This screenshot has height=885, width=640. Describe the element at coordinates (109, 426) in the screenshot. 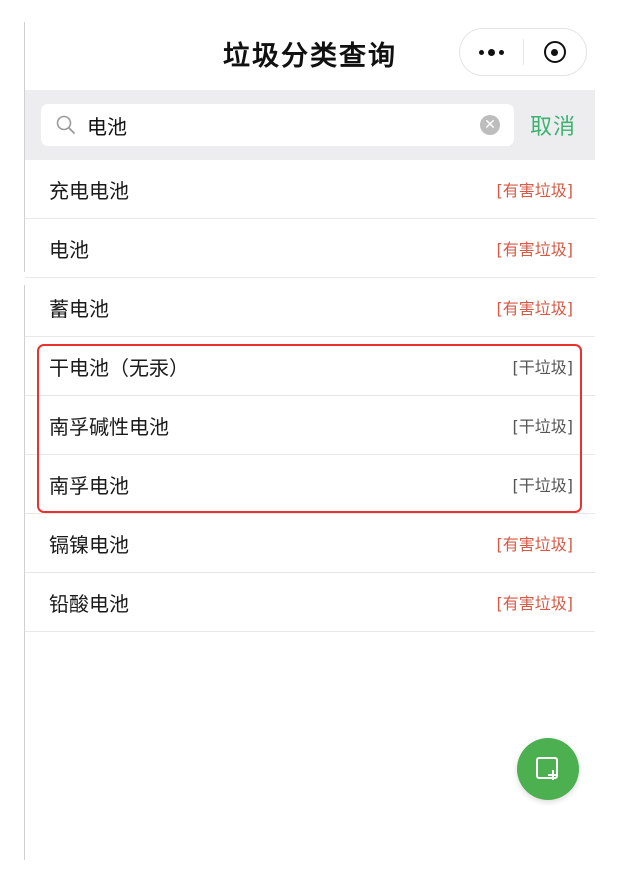

I see `item-name: 南孚碱性电池` at that location.